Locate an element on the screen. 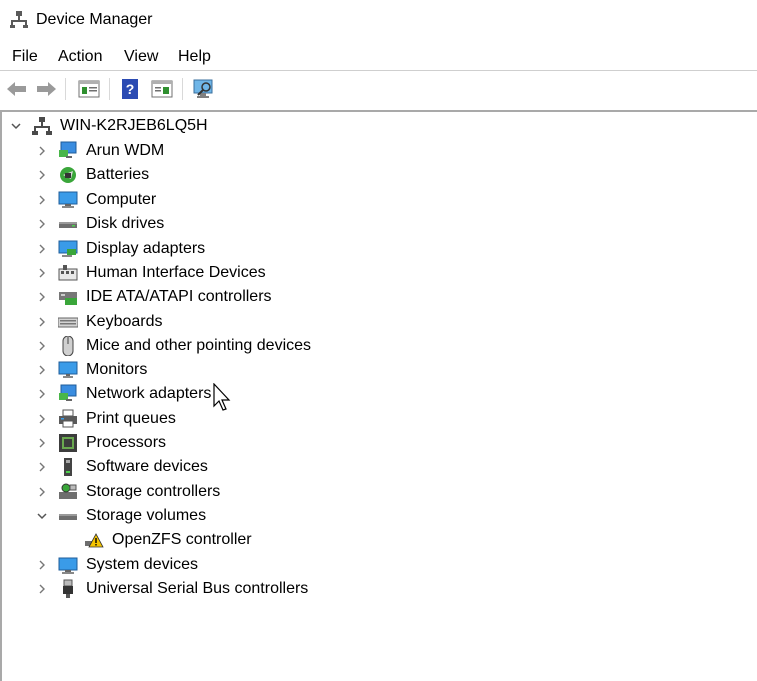 This screenshot has height=681, width=757. device-manager-icon is located at coordinates (19, 19).